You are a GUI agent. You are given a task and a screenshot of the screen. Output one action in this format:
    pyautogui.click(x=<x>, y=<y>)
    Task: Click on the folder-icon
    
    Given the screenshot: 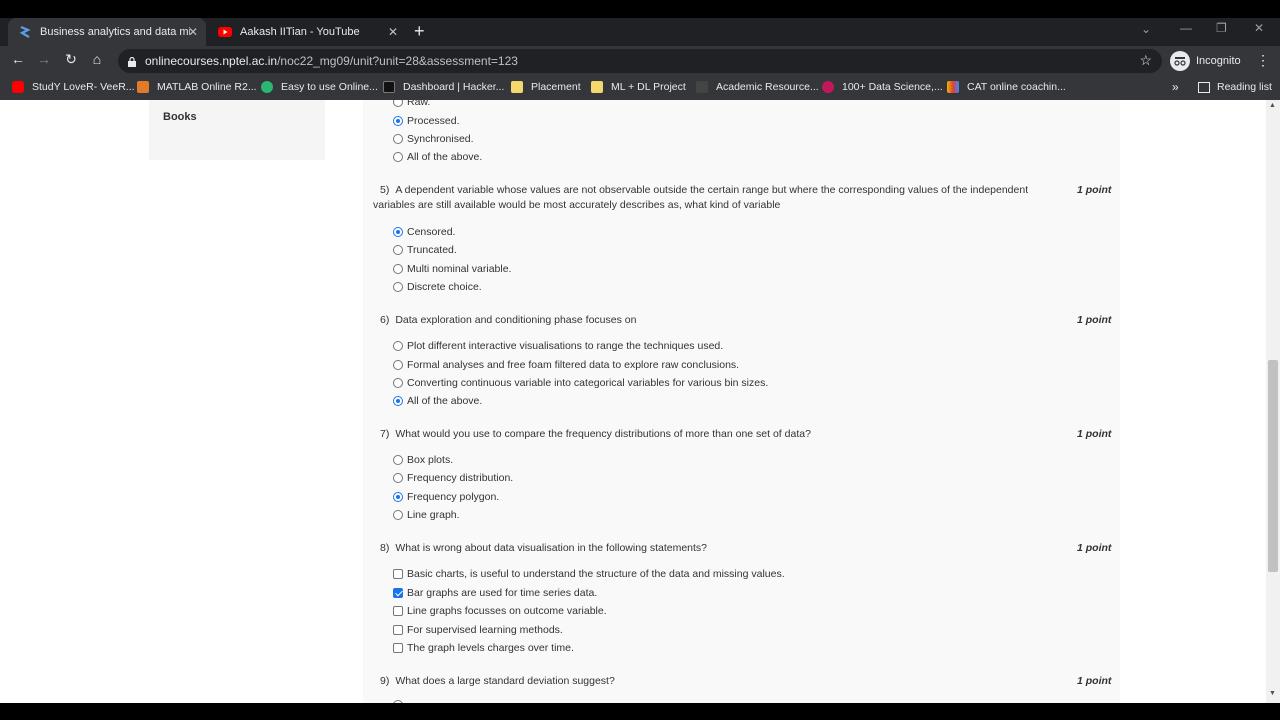 What is the action you would take?
    pyautogui.click(x=517, y=87)
    